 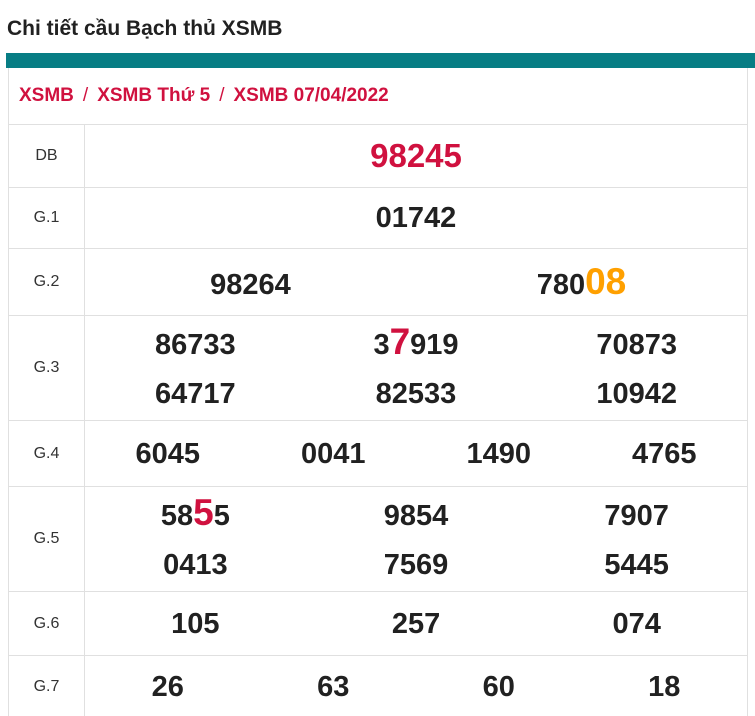 I want to click on number-text: 18, so click(x=664, y=687).